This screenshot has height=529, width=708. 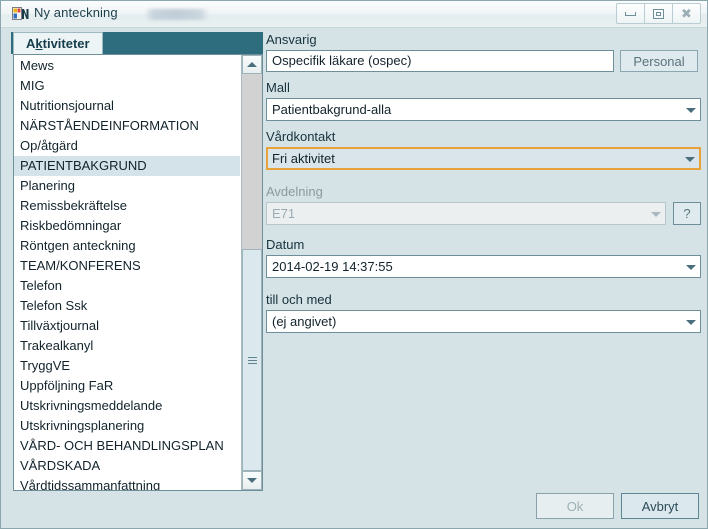 I want to click on mall-value: Patientbakgrund-alla, so click(x=332, y=109).